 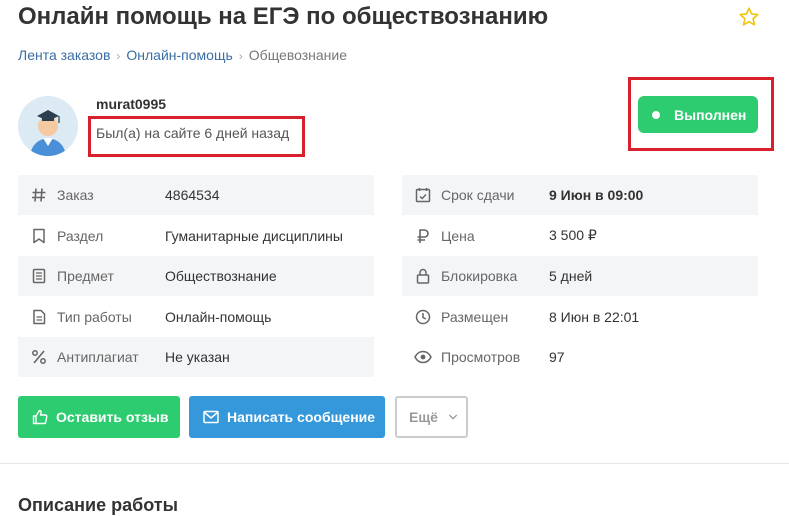 What do you see at coordinates (710, 114) in the screenshot?
I see `status-label: Выполнен` at bounding box center [710, 114].